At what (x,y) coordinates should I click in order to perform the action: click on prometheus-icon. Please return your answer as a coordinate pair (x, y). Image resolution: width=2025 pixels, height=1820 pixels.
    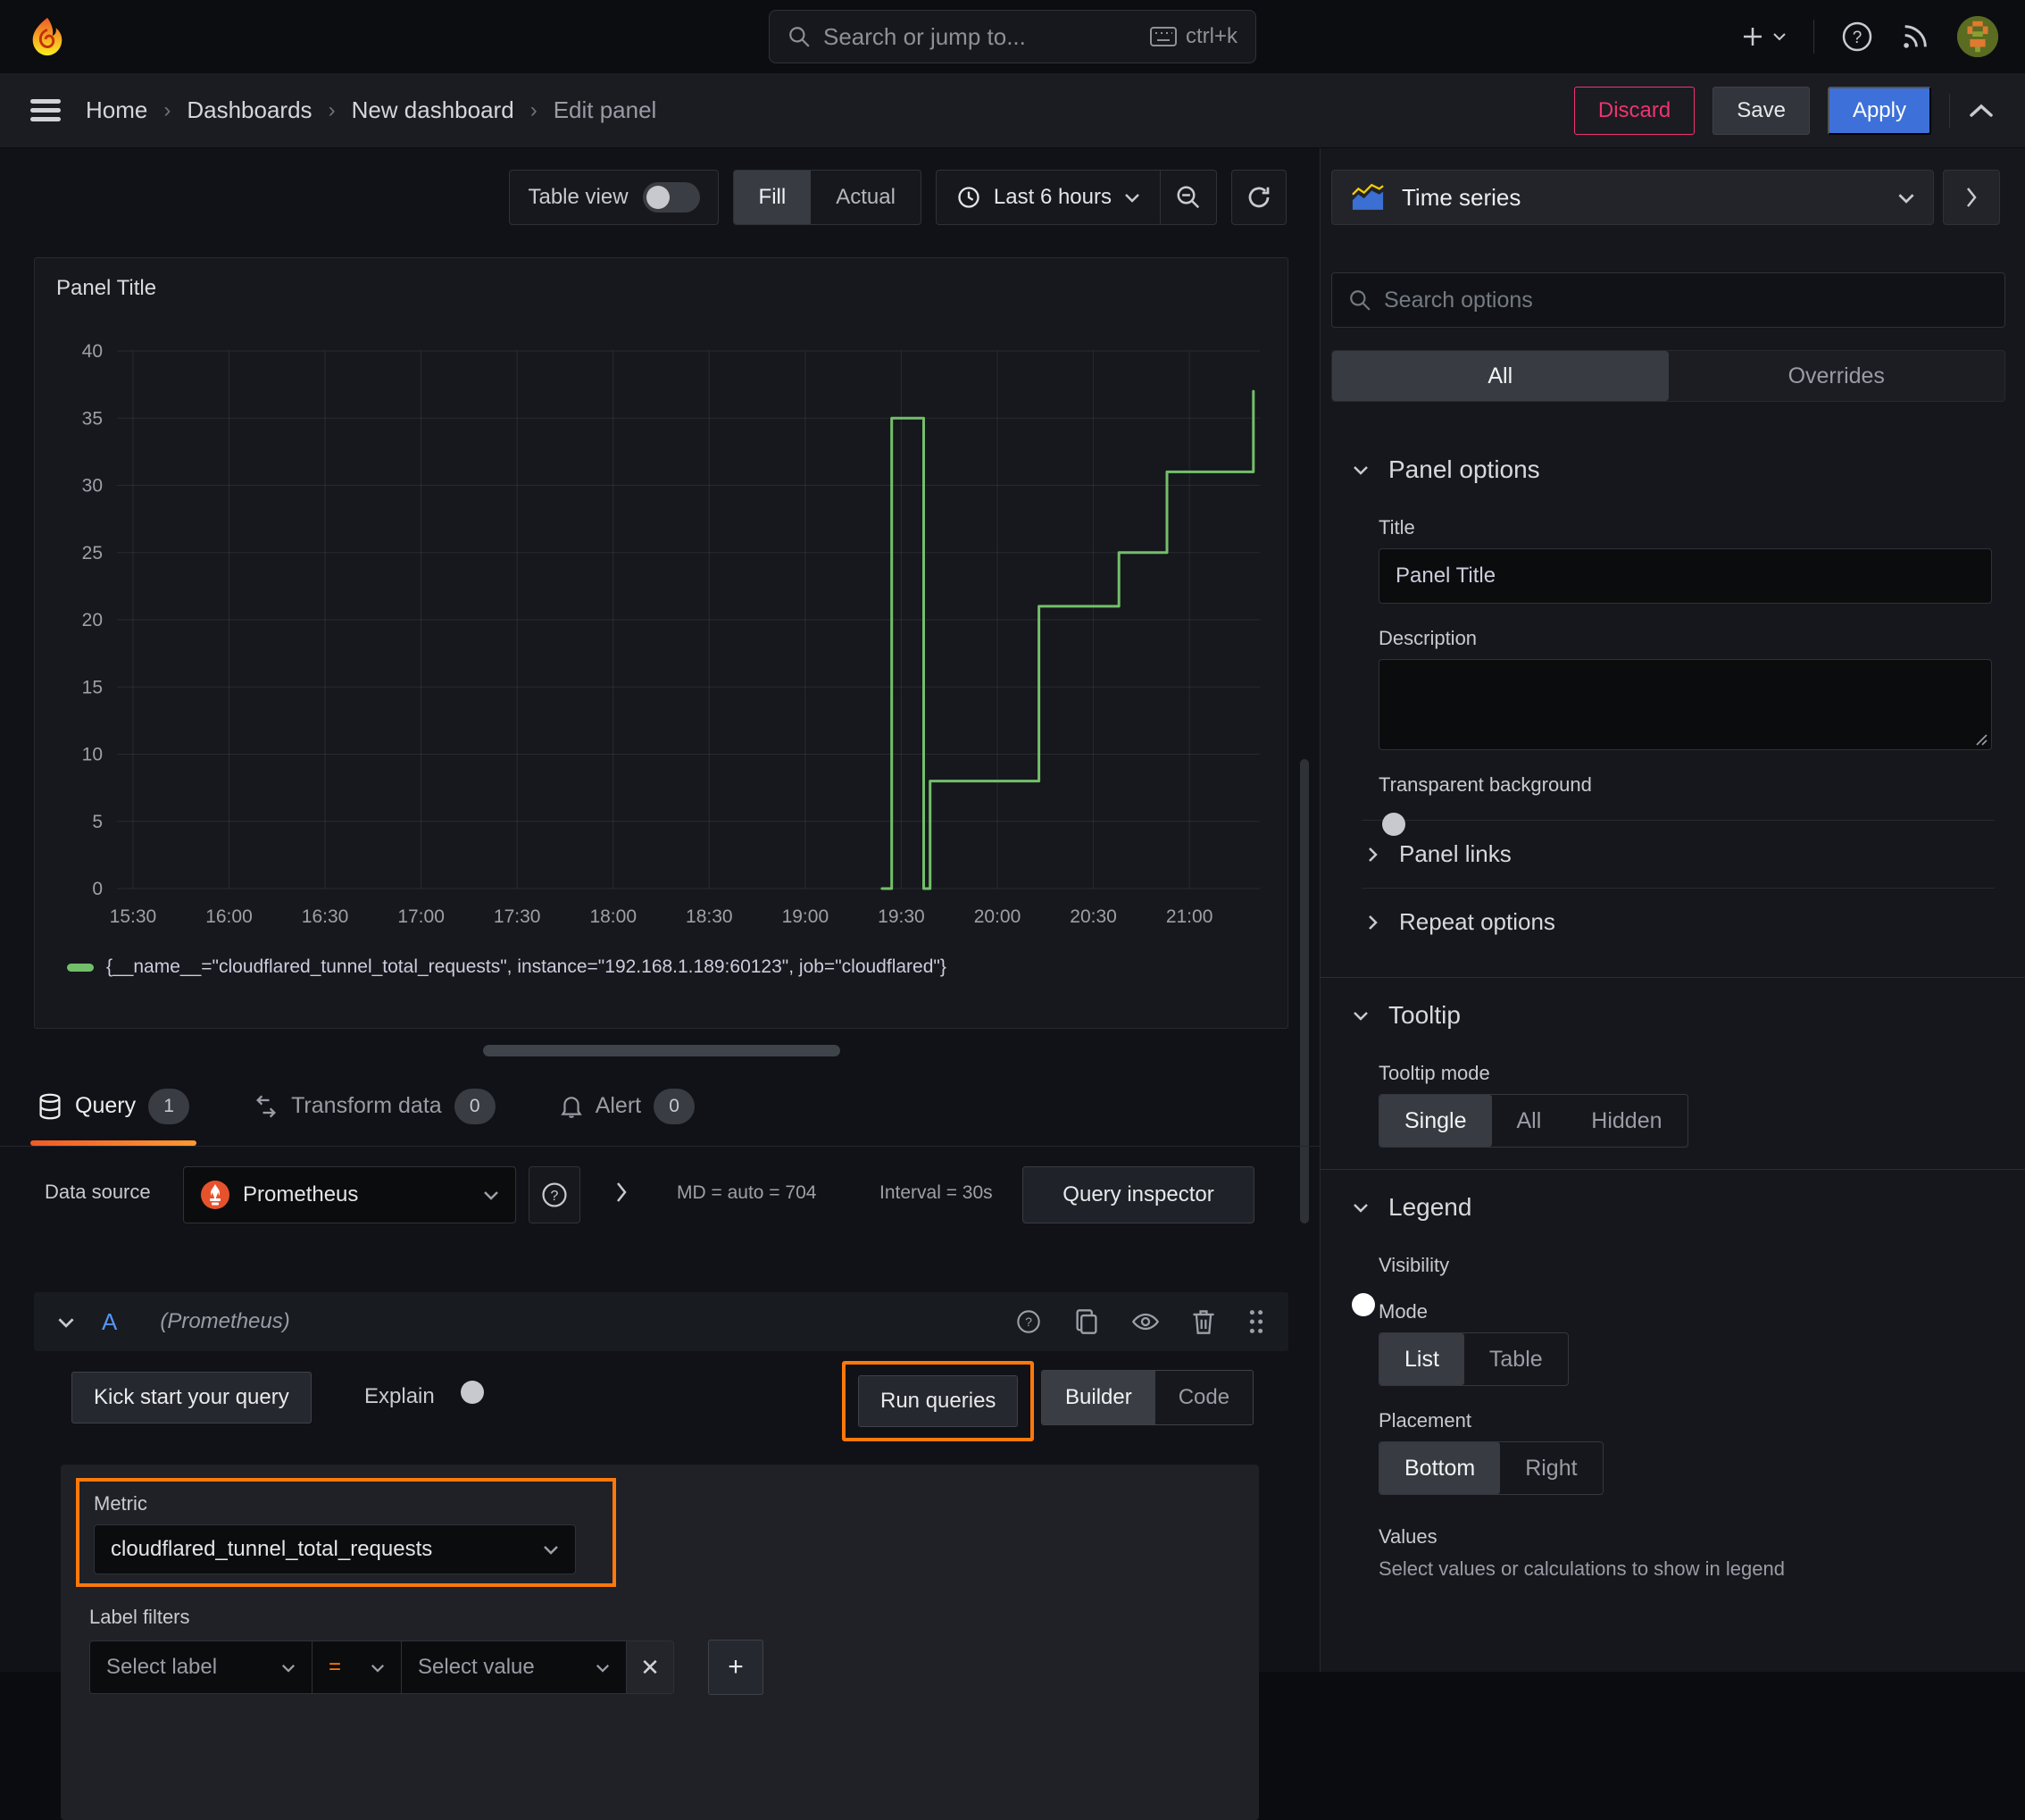
    Looking at the image, I should click on (215, 1195).